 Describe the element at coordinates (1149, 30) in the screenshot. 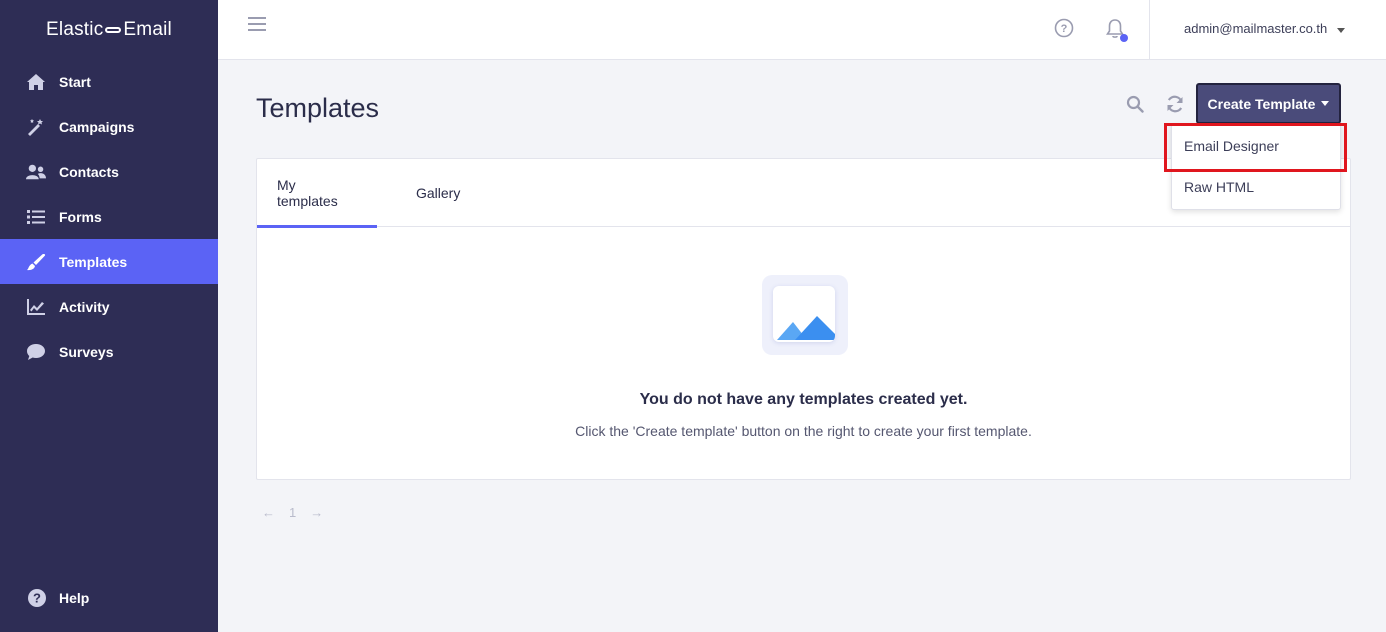

I see `topbar-divider` at that location.